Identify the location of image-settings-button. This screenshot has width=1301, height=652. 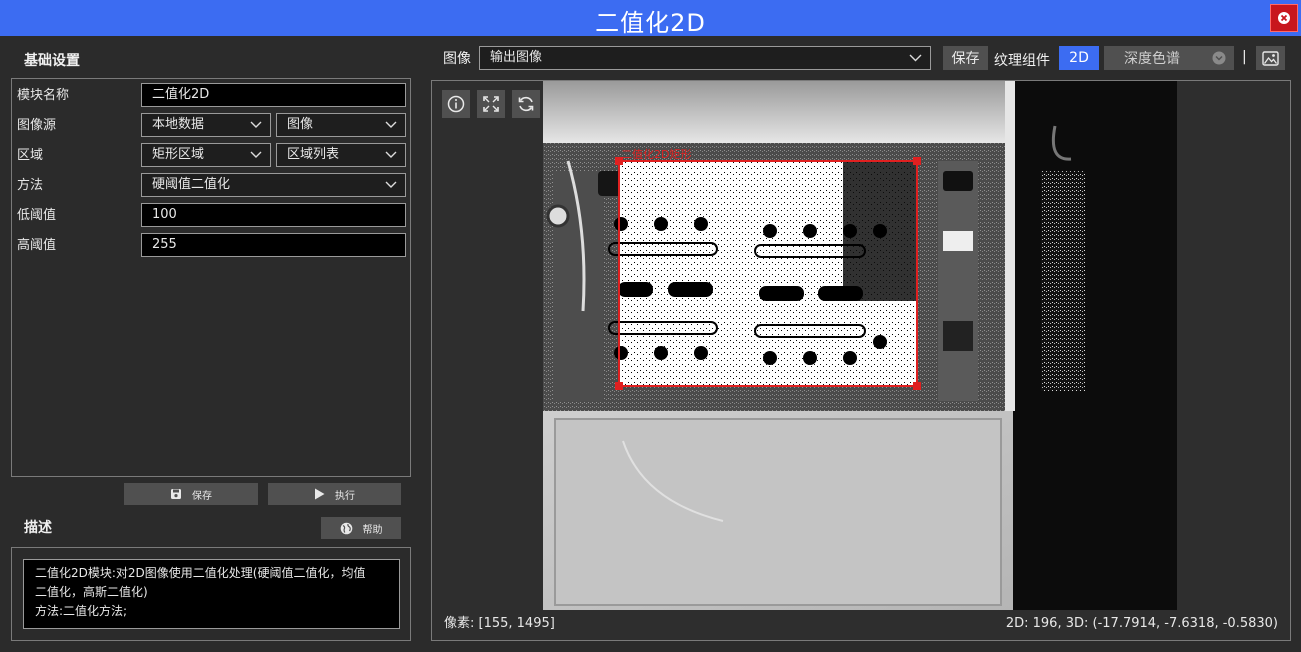
(1270, 58).